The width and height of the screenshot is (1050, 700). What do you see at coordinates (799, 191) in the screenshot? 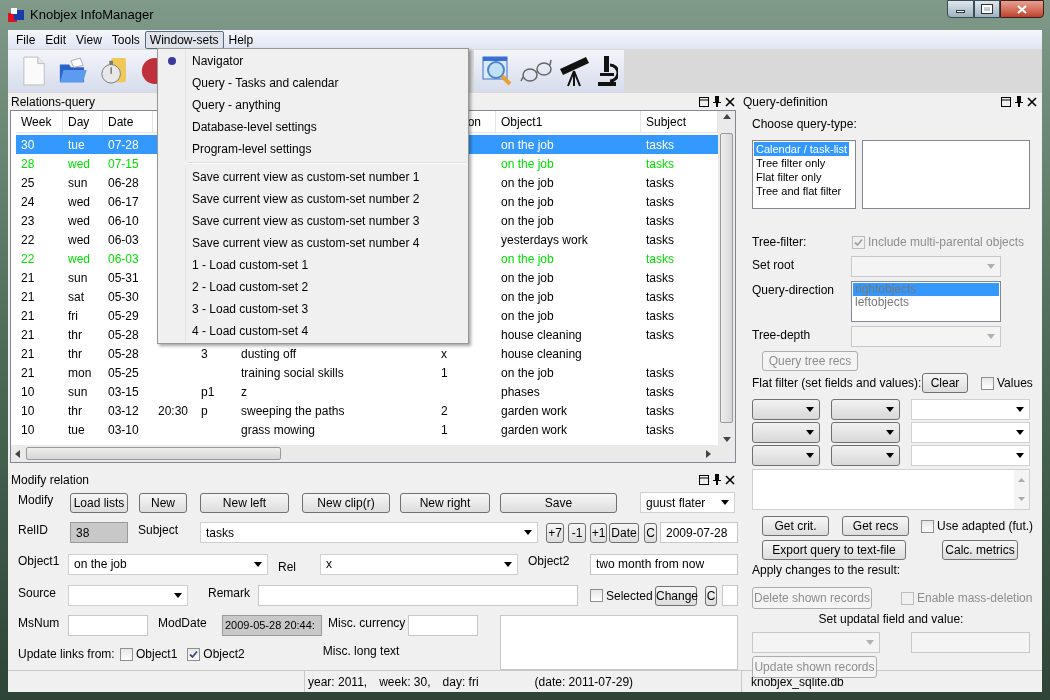
I see `list-item: Tree and flat filter` at bounding box center [799, 191].